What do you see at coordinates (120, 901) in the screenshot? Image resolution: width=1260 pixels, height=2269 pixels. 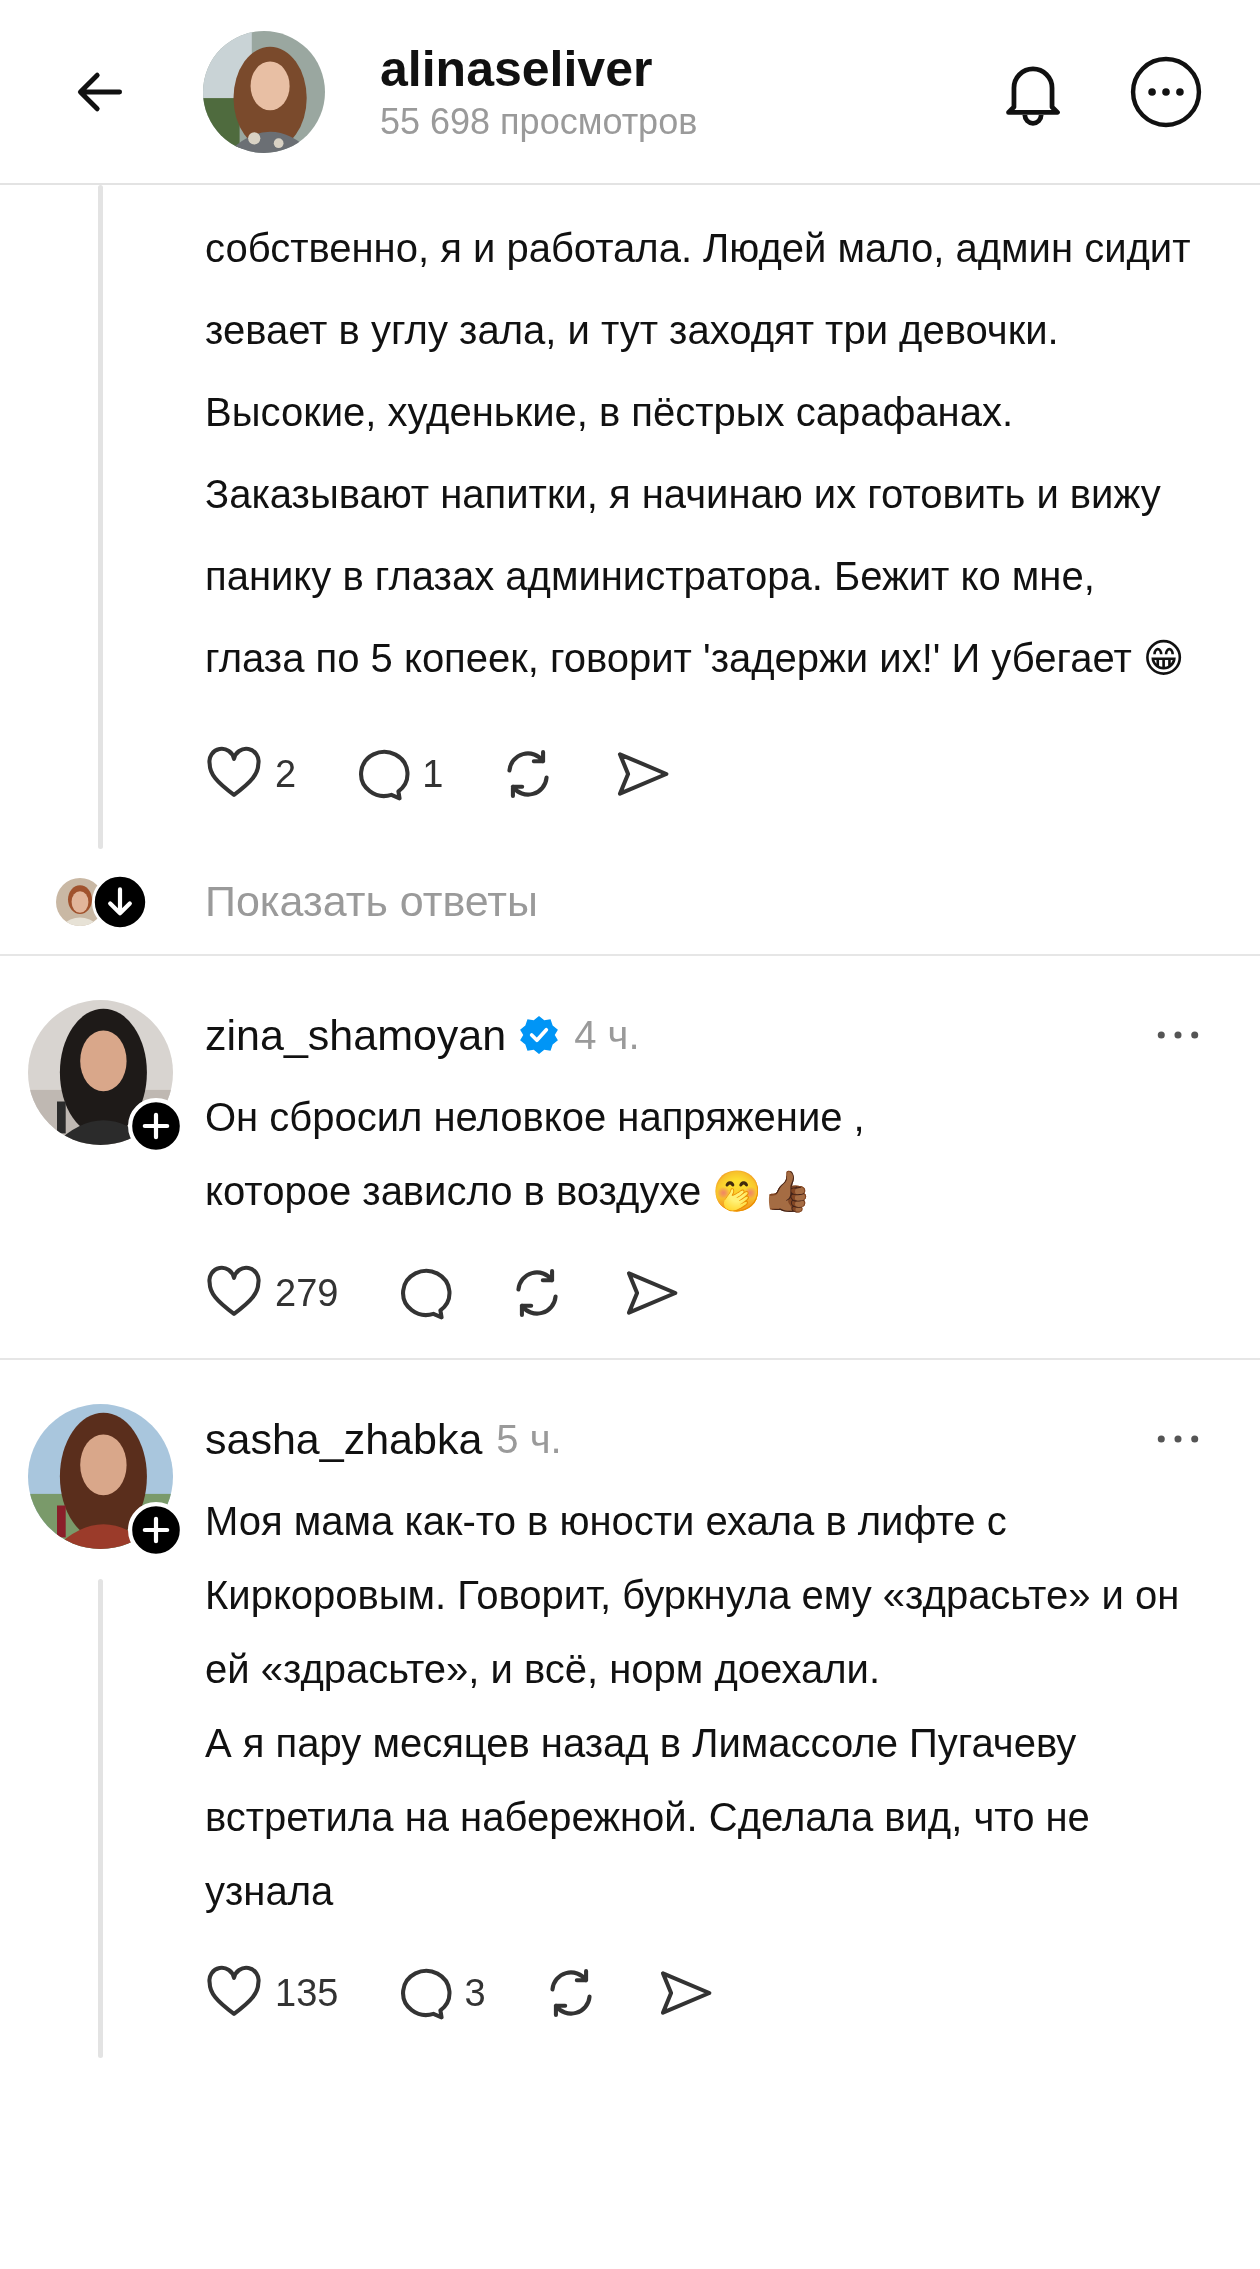 I see `arrow-down-icon` at bounding box center [120, 901].